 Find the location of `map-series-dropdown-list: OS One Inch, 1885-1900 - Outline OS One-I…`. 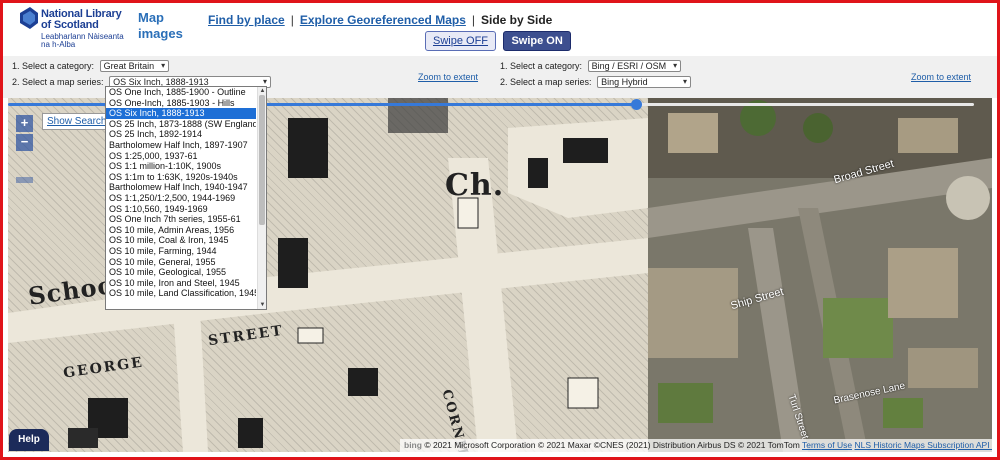

map-series-dropdown-list: OS One Inch, 1885-1900 - Outline OS One-I… is located at coordinates (186, 198).